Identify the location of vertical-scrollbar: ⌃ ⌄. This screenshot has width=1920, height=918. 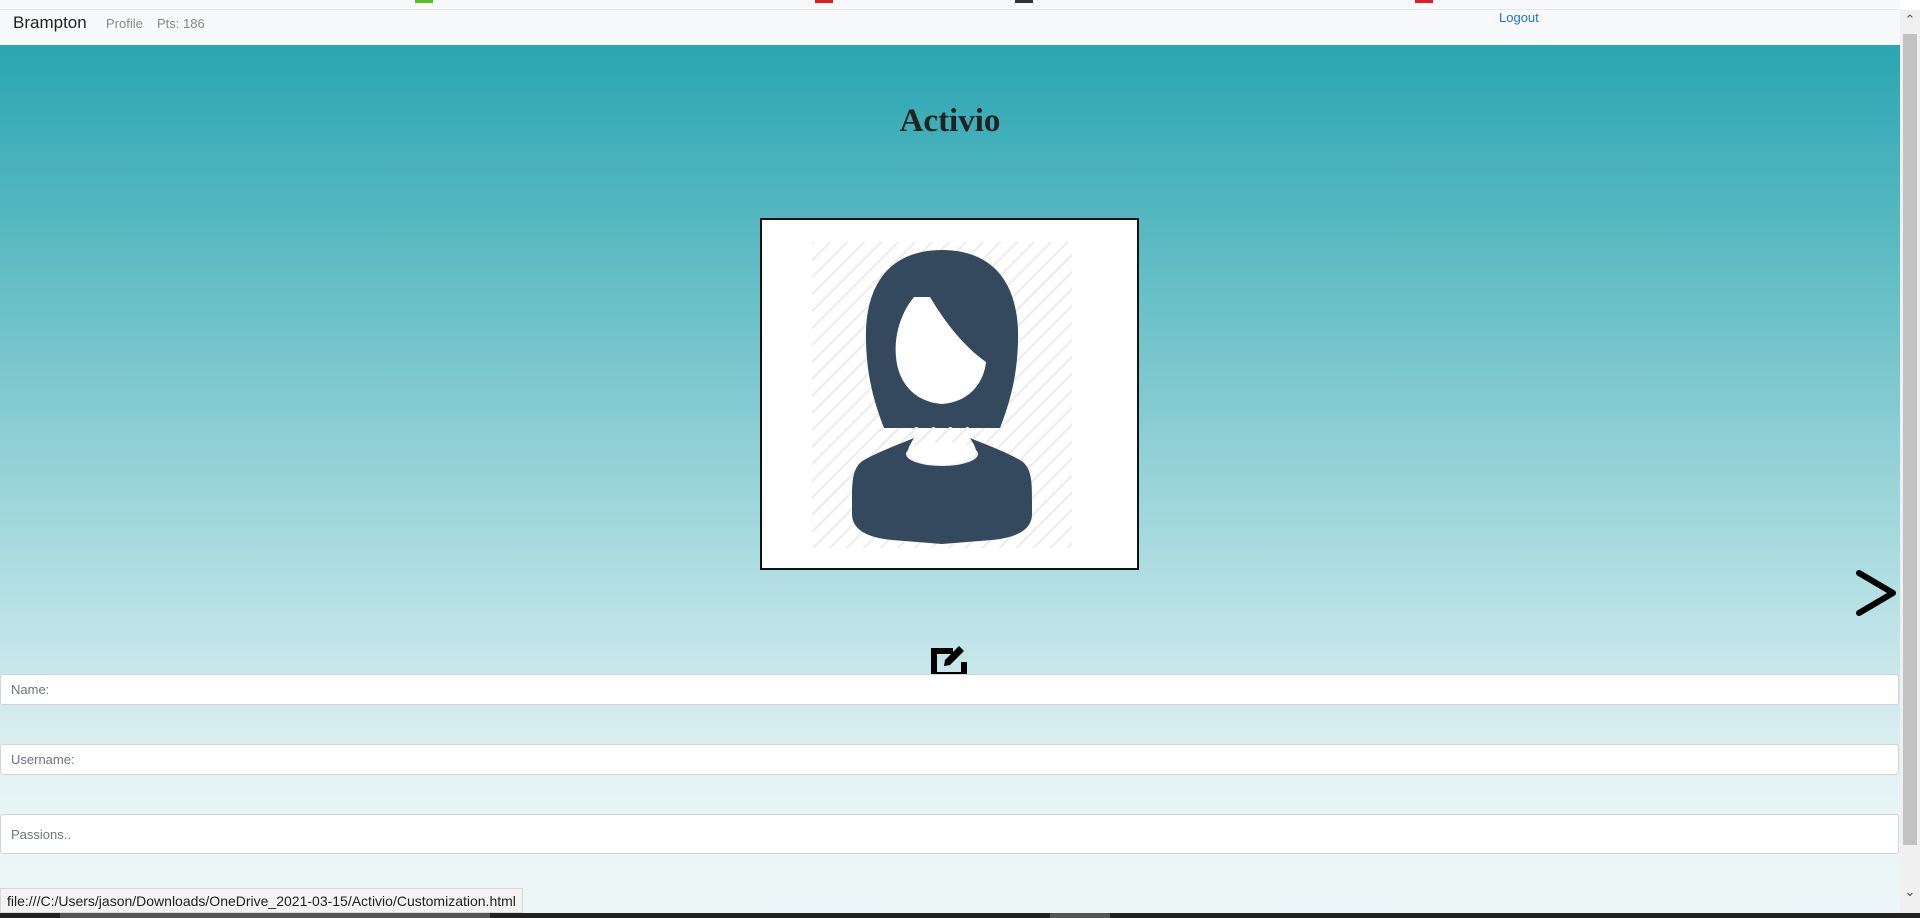
(1910, 464).